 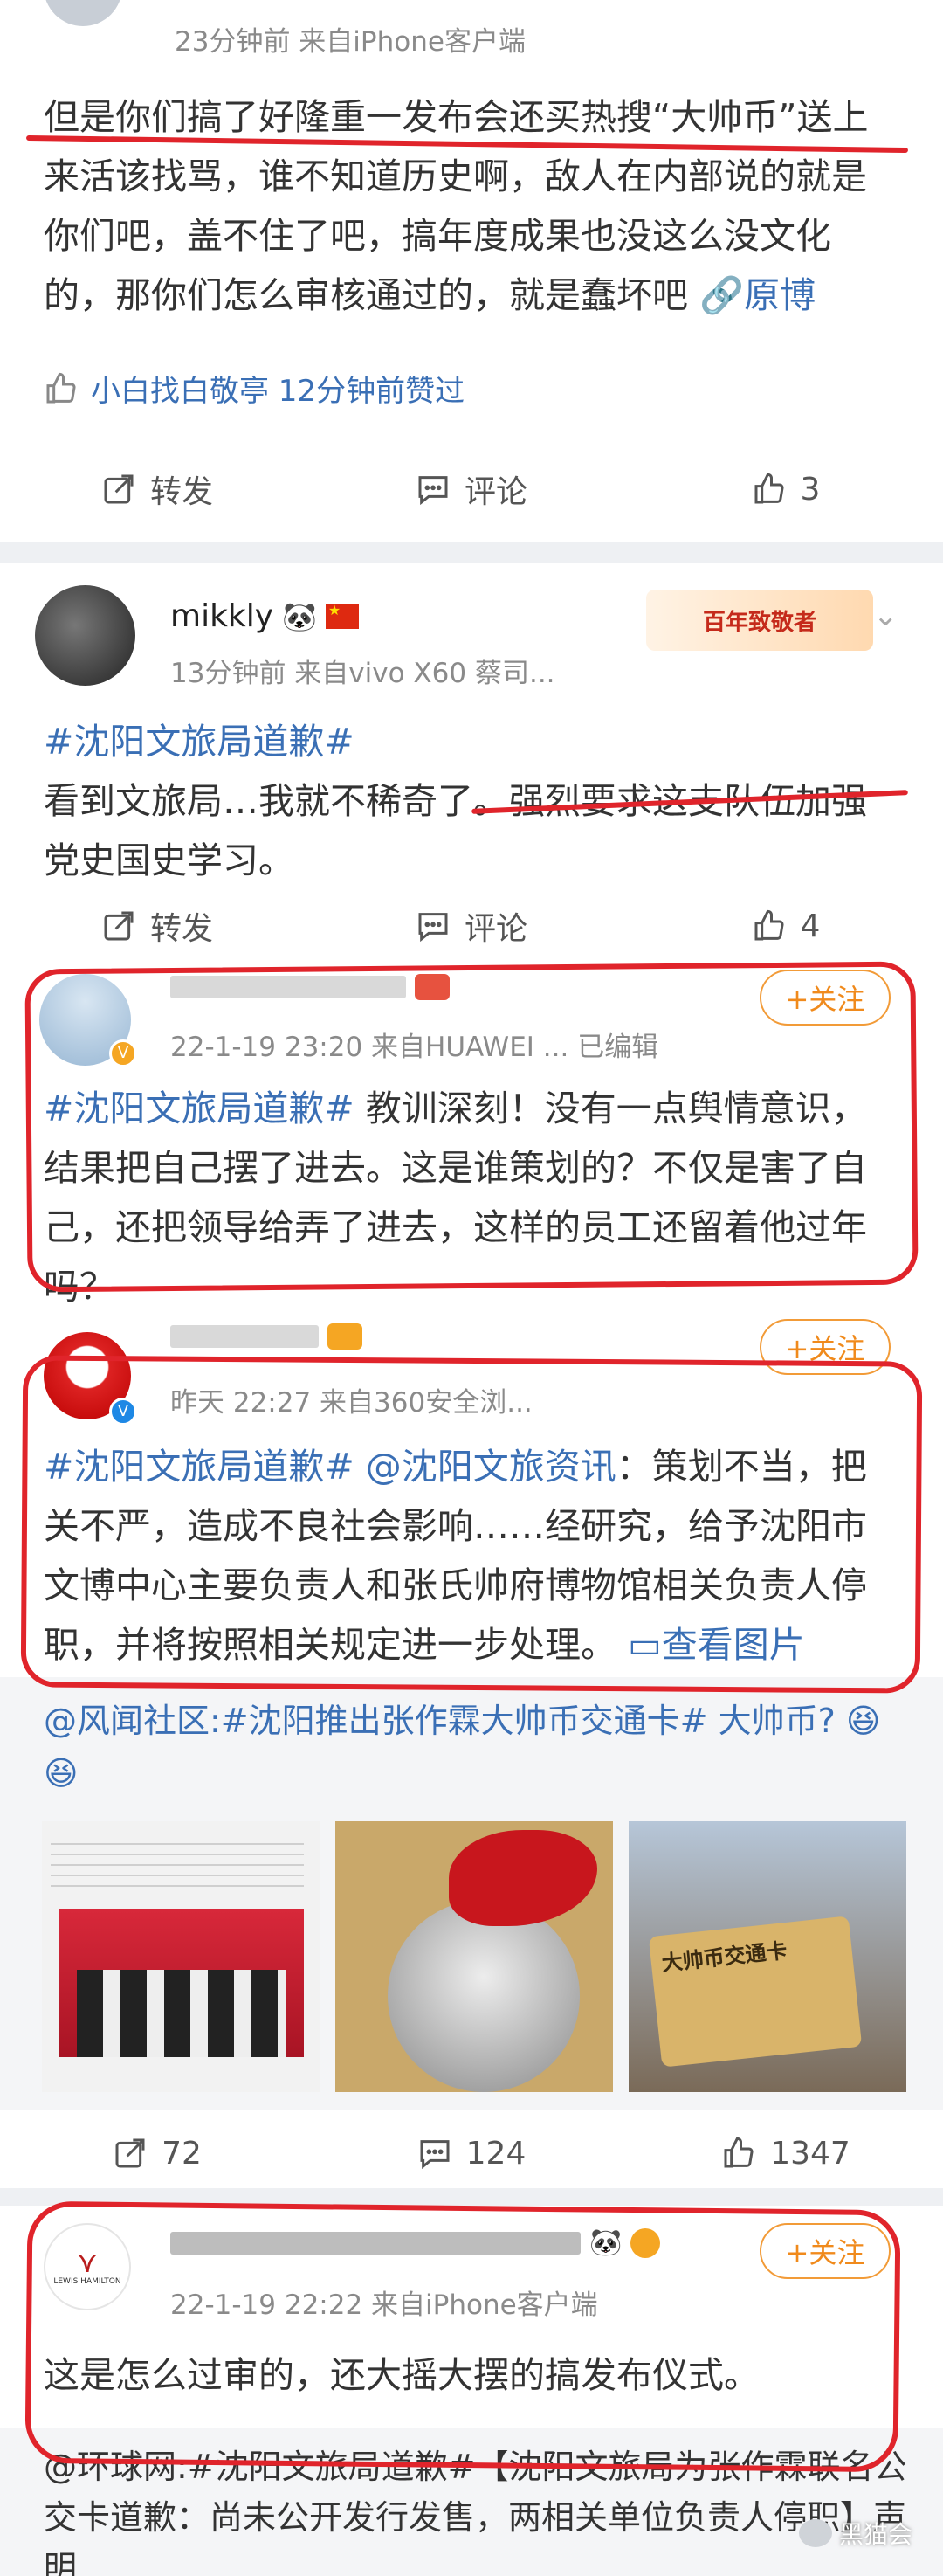 I want to click on action-bar: 转发 评论 3, so click(x=471, y=489).